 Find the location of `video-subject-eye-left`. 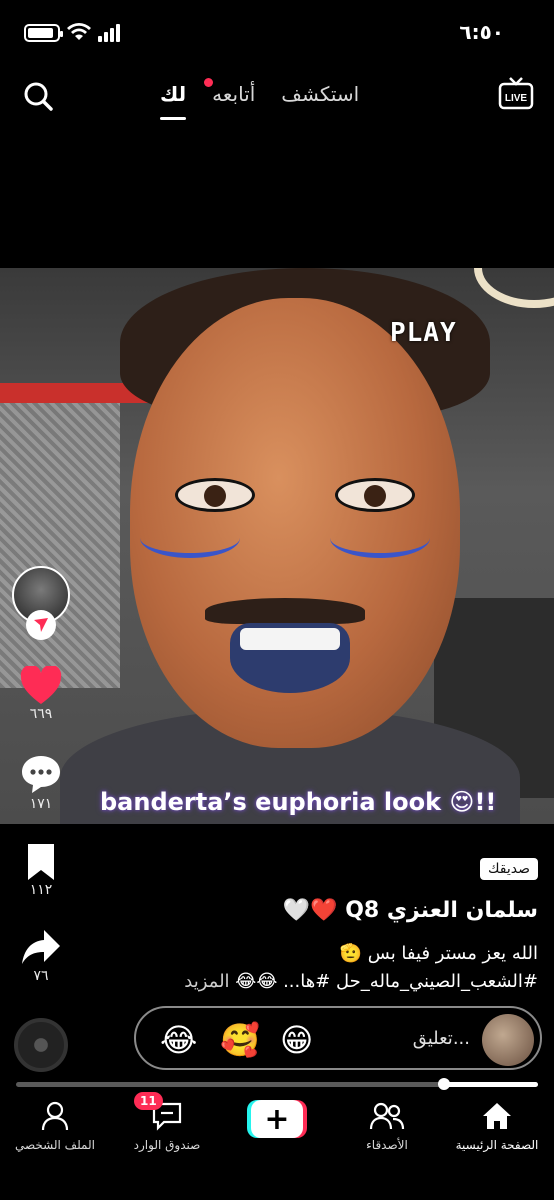

video-subject-eye-left is located at coordinates (215, 495).